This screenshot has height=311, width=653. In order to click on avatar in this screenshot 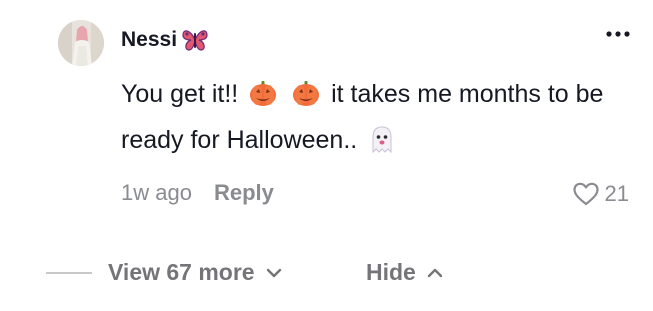, I will do `click(81, 43)`.